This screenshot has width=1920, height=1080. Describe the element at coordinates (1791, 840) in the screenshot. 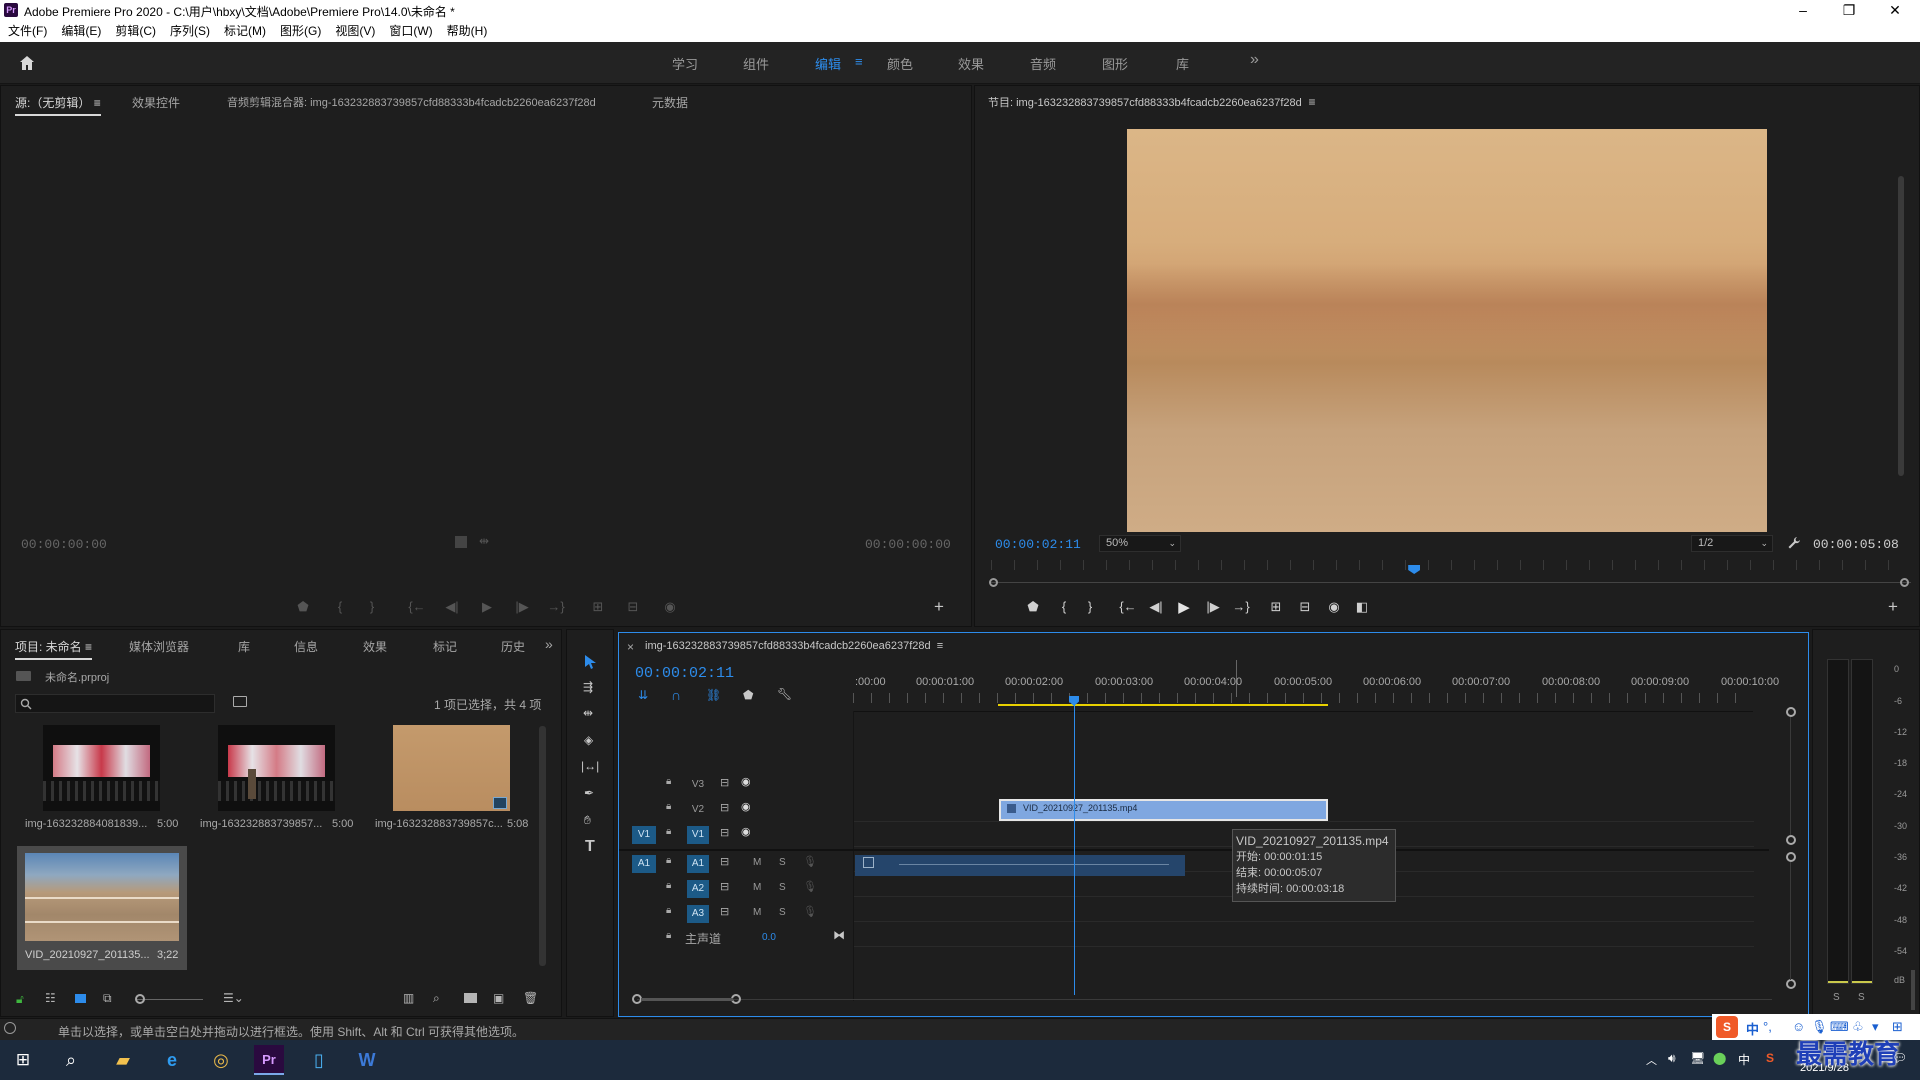

I see `v-scroll-handle-mid` at that location.